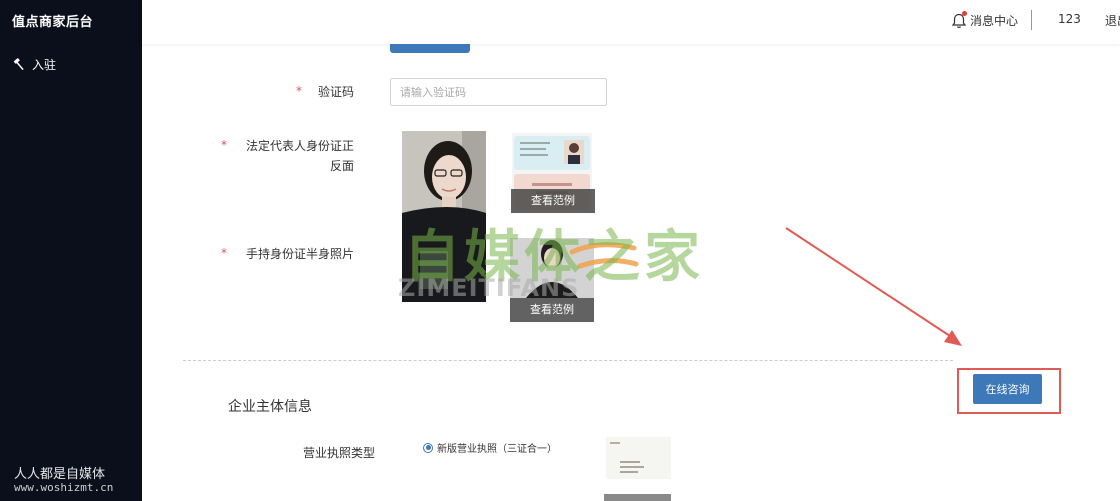 The height and width of the screenshot is (501, 1120). What do you see at coordinates (553, 201) in the screenshot?
I see `view-example-button-id: 查看范例` at bounding box center [553, 201].